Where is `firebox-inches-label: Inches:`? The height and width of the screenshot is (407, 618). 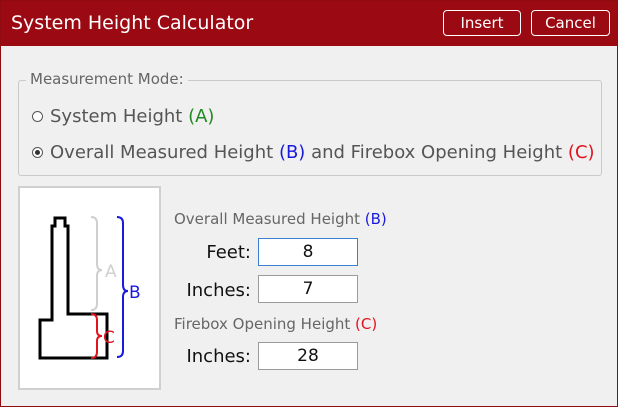
firebox-inches-label: Inches: is located at coordinates (218, 356).